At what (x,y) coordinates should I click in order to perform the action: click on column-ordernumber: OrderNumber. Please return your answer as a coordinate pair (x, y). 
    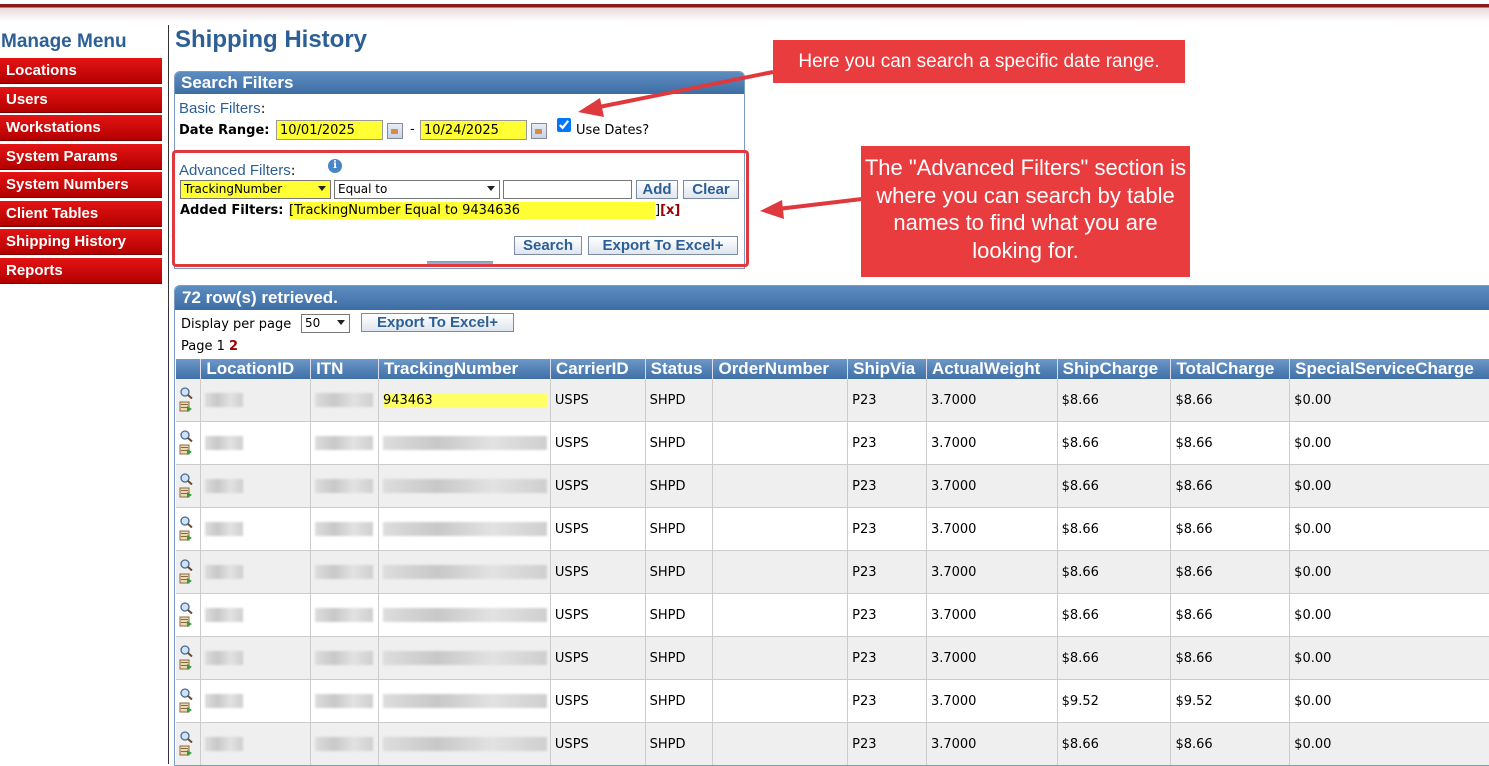
    Looking at the image, I should click on (780, 369).